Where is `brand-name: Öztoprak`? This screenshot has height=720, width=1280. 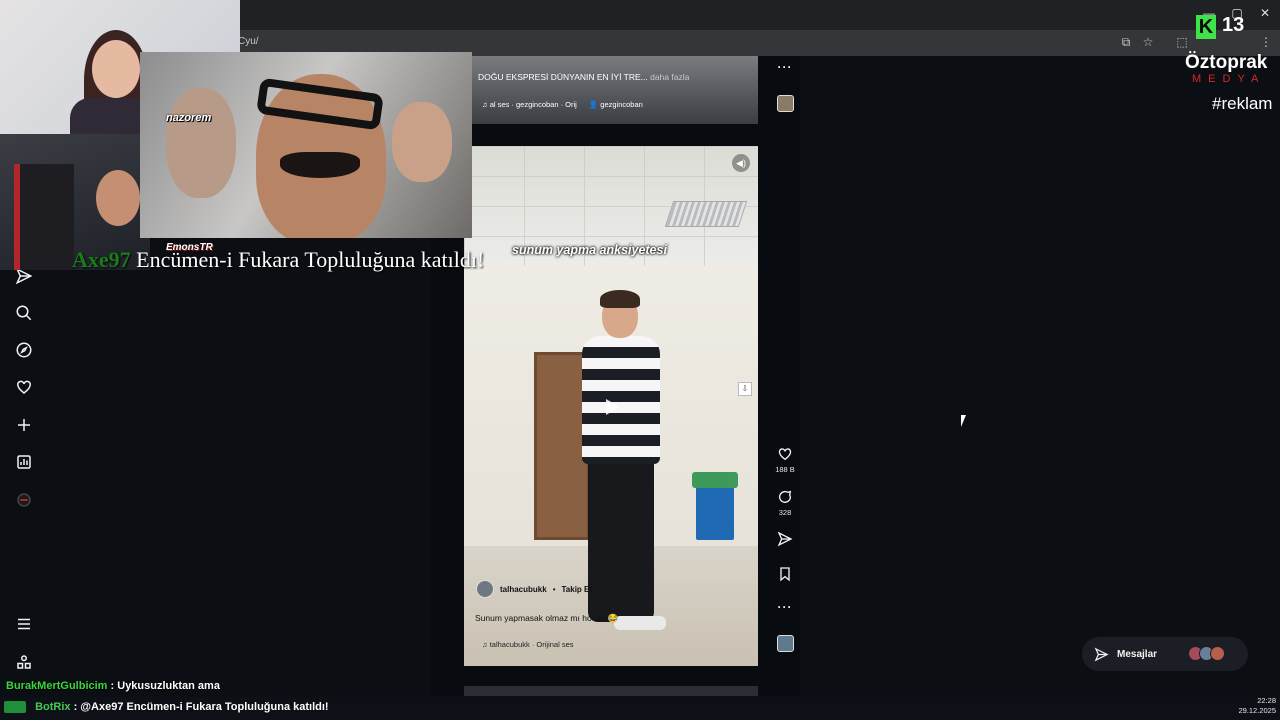 brand-name: Öztoprak is located at coordinates (1226, 62).